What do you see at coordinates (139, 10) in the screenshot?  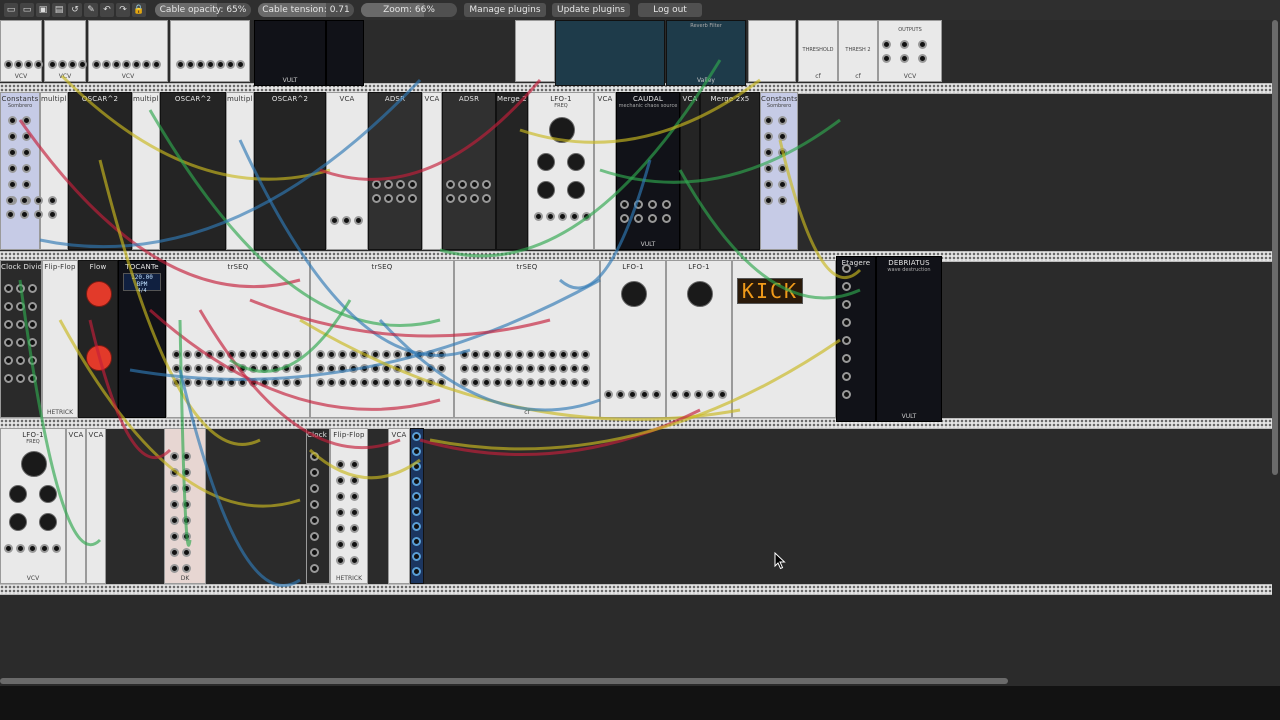 I see `lock-icon: 🔒` at bounding box center [139, 10].